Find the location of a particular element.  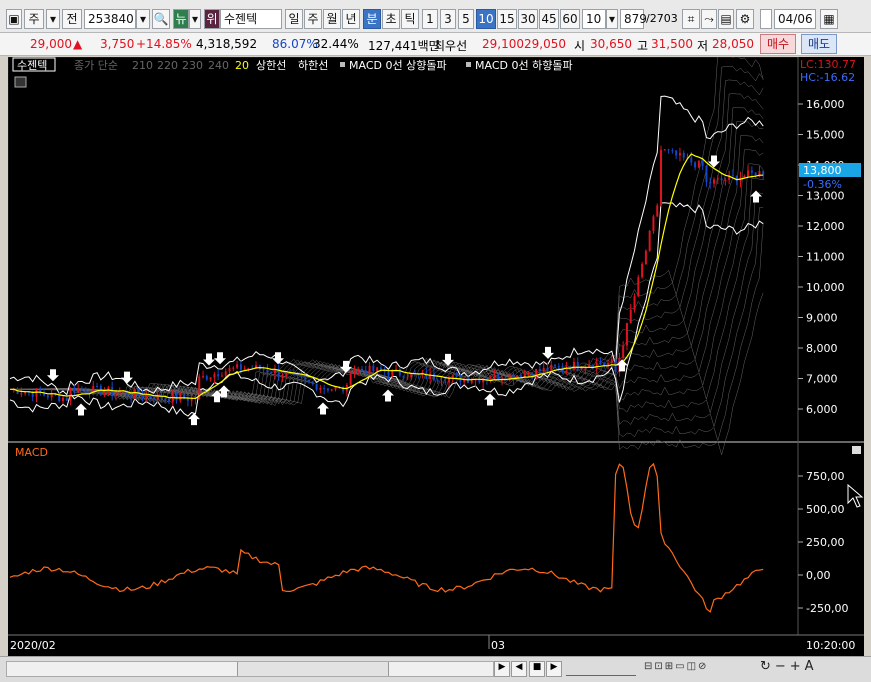

save-icon: ▤ is located at coordinates (726, 19).